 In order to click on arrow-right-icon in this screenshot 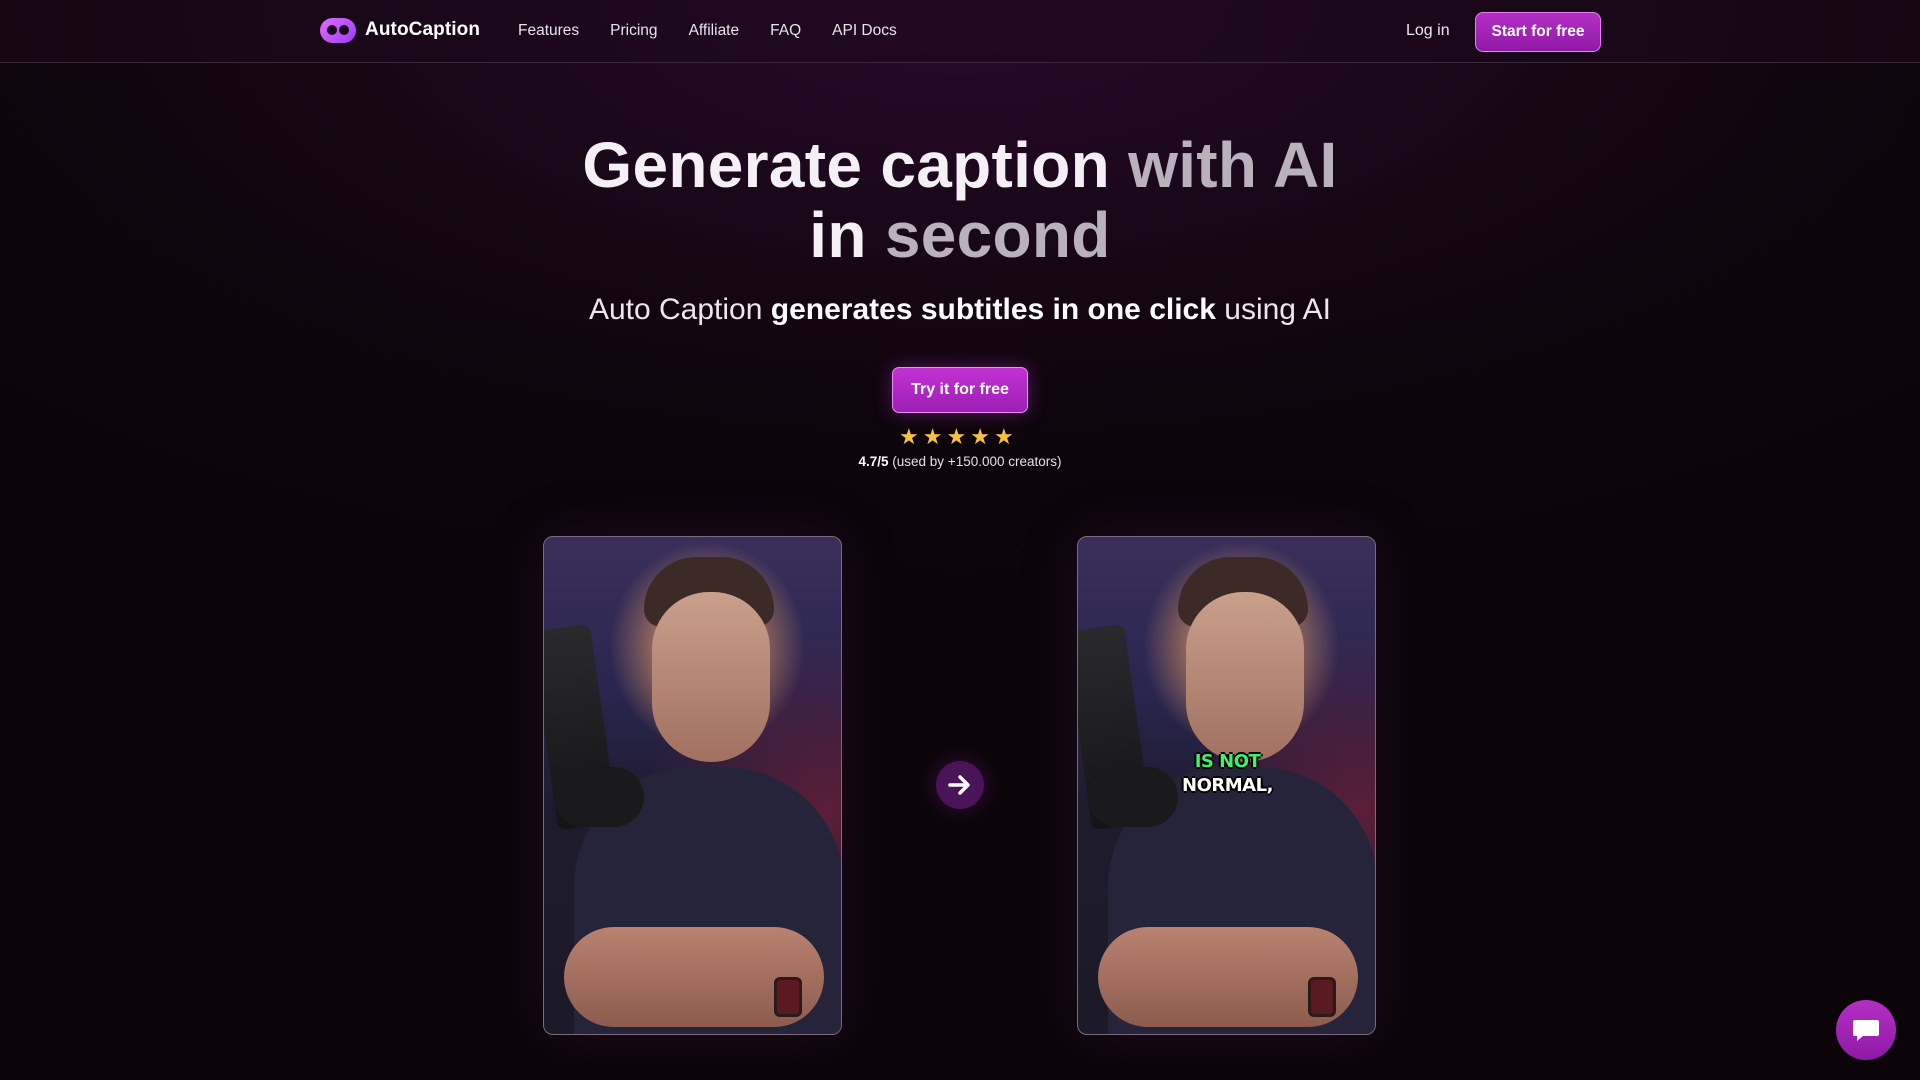, I will do `click(960, 785)`.